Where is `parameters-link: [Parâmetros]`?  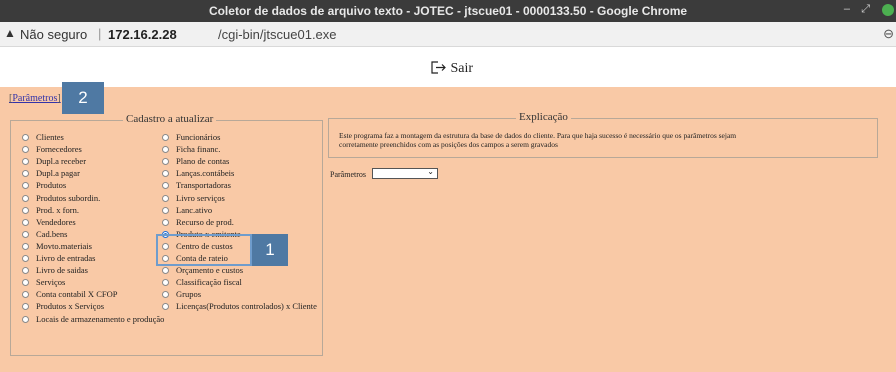 parameters-link: [Parâmetros] is located at coordinates (35, 98).